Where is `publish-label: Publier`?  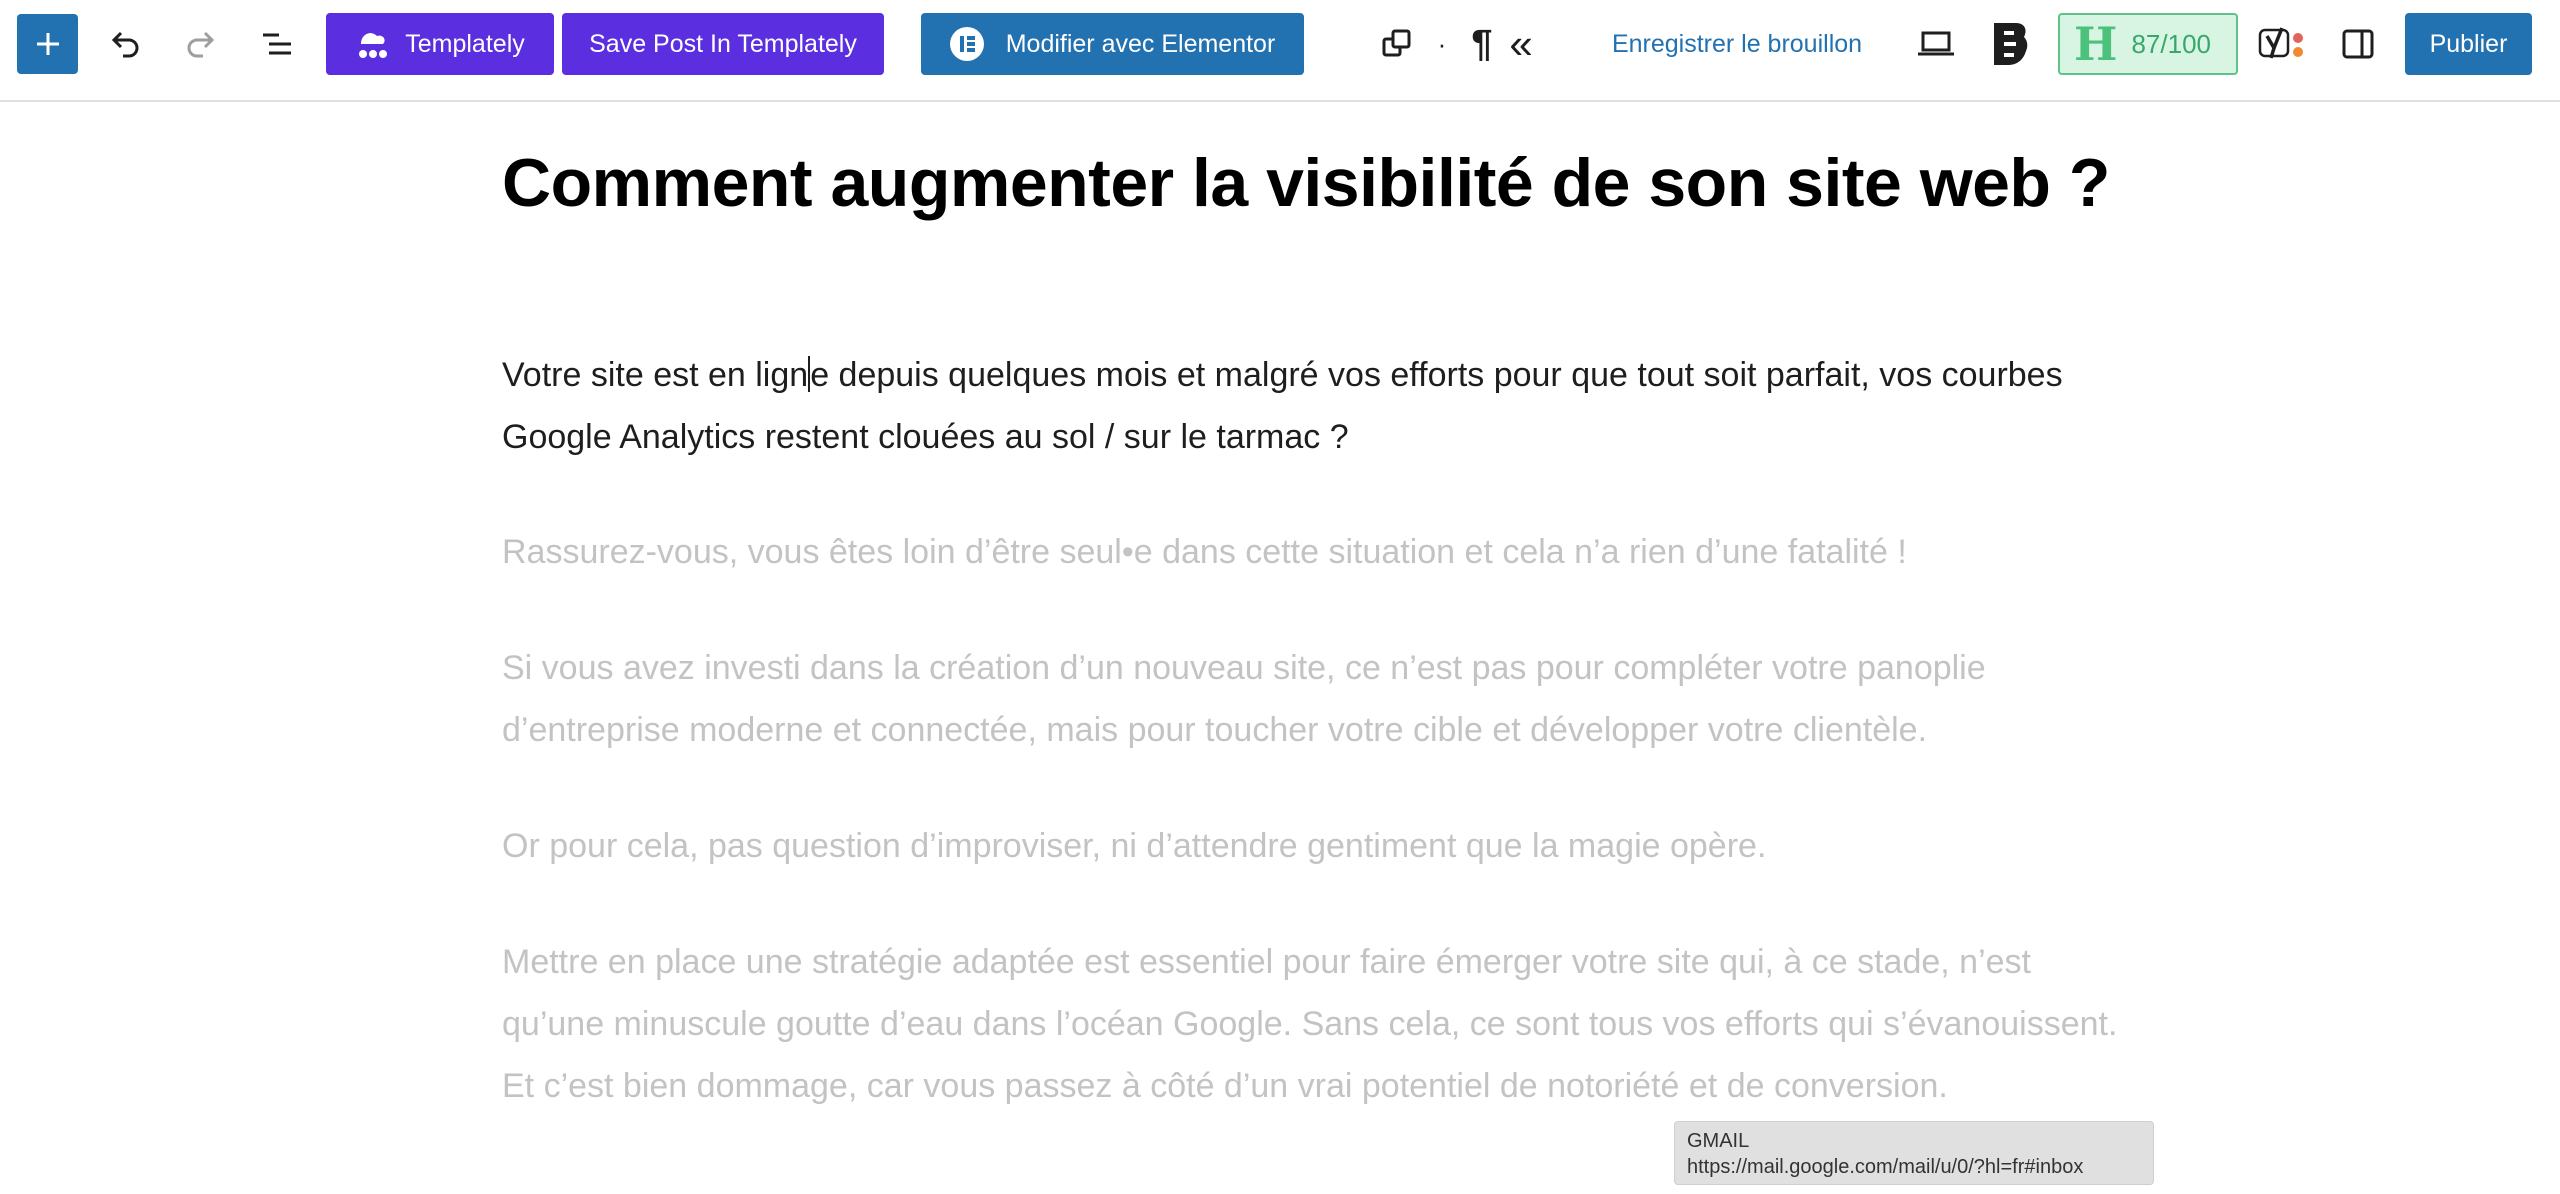 publish-label: Publier is located at coordinates (2468, 43).